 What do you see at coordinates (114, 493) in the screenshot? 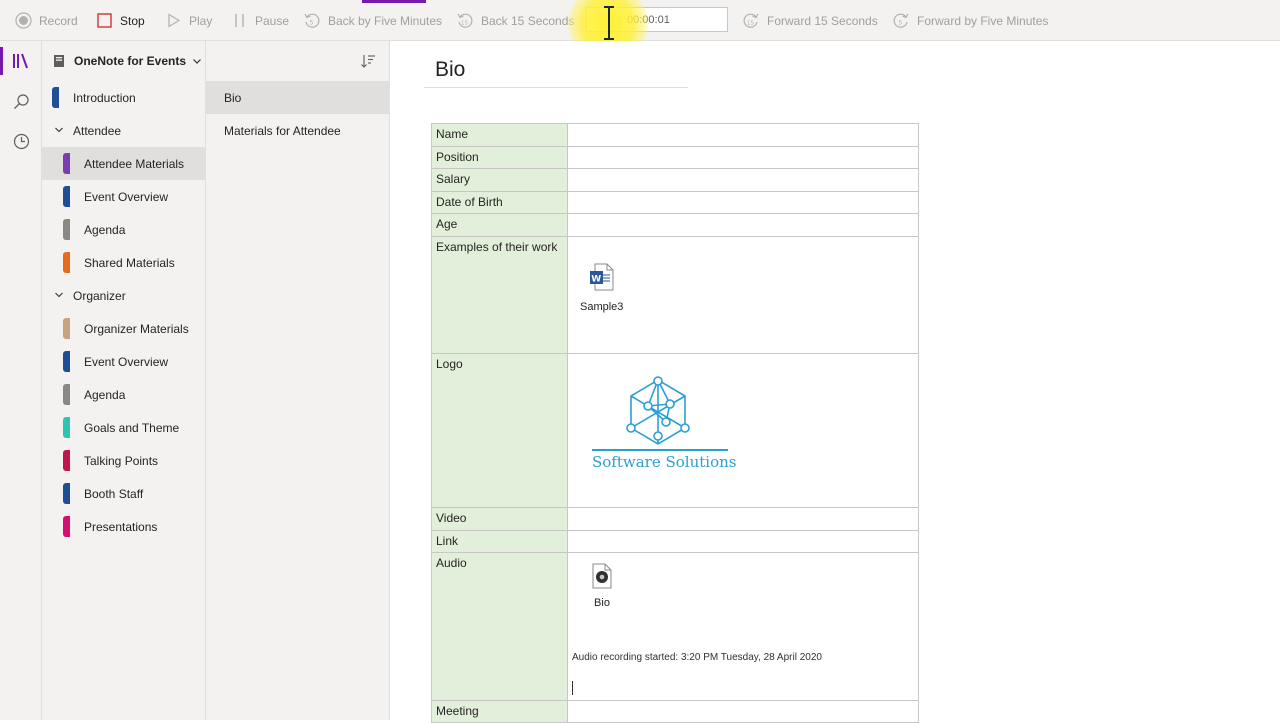
I see `section-label: Booth Staff` at bounding box center [114, 493].